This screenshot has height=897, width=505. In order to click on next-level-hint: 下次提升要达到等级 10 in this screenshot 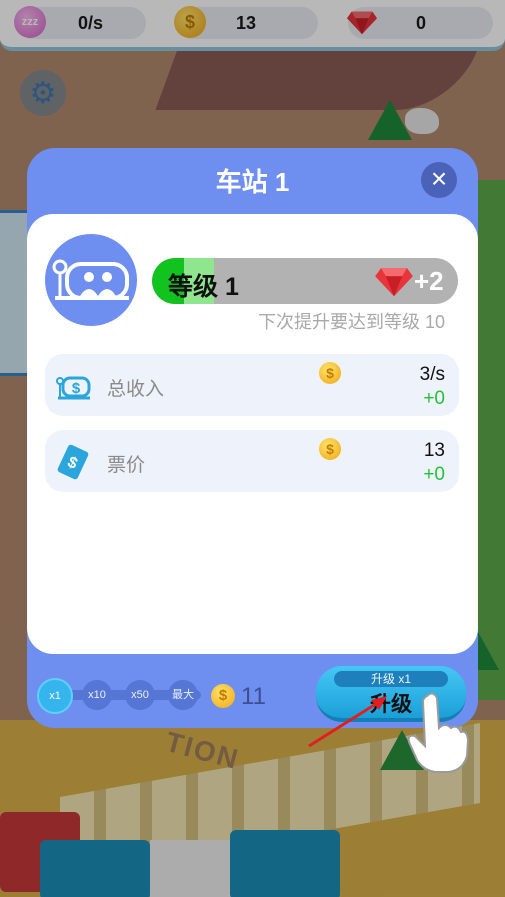, I will do `click(351, 322)`.